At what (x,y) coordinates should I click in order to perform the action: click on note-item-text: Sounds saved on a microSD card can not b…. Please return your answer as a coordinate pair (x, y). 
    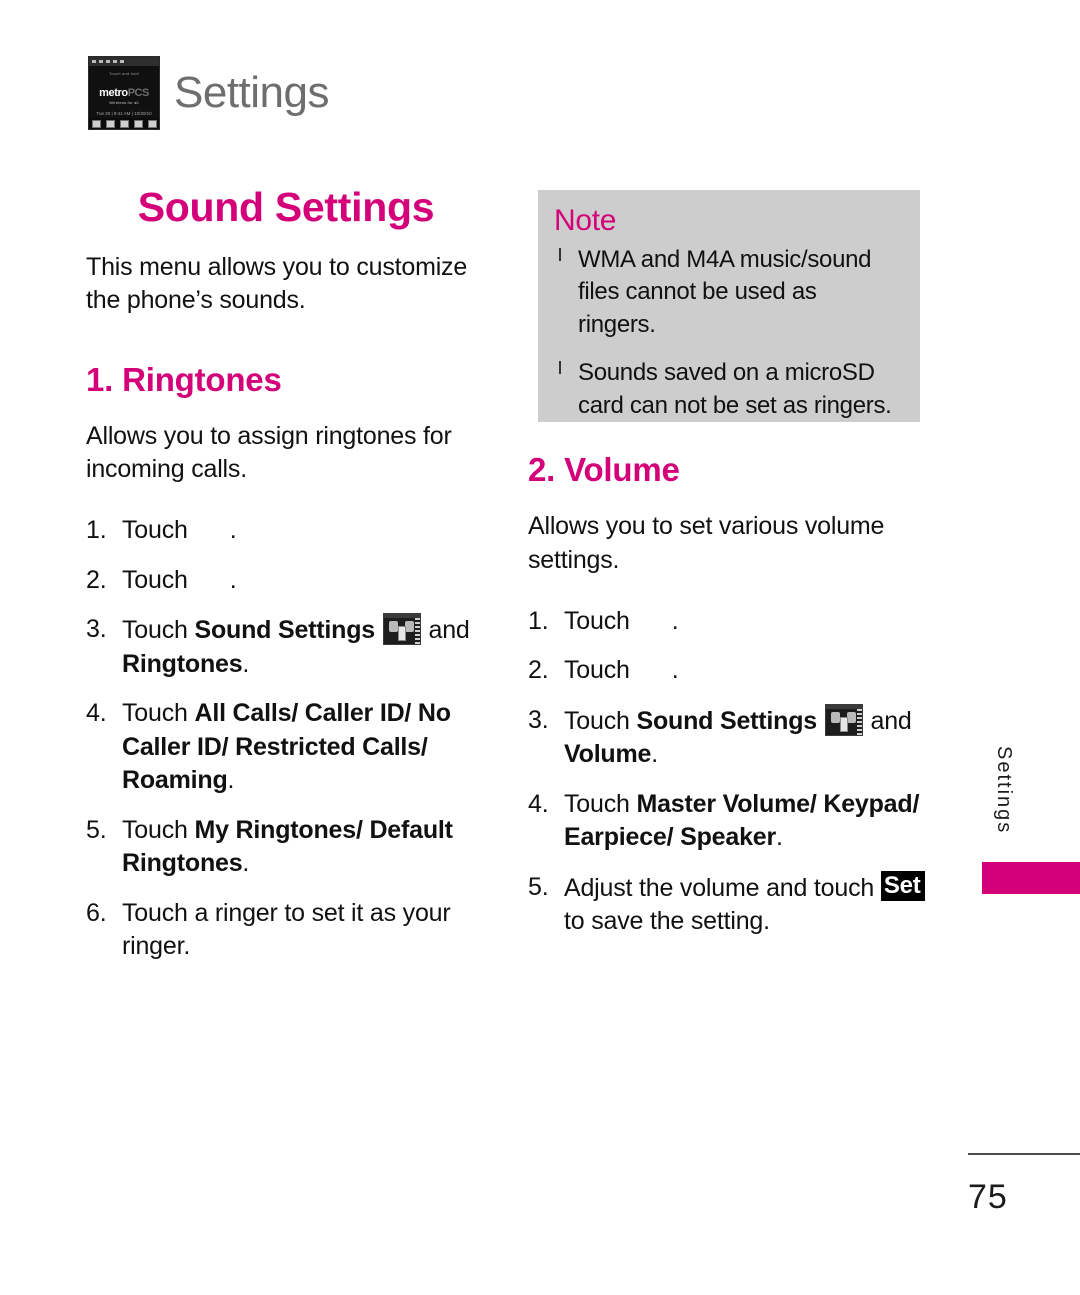
    Looking at the image, I should click on (735, 389).